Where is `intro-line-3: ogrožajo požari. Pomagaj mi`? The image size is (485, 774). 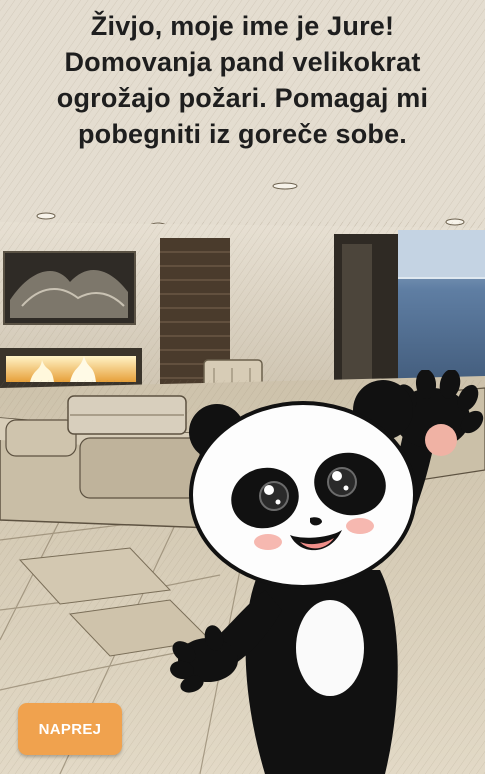 intro-line-3: ogrožajo požari. Pomagaj mi is located at coordinates (242, 98).